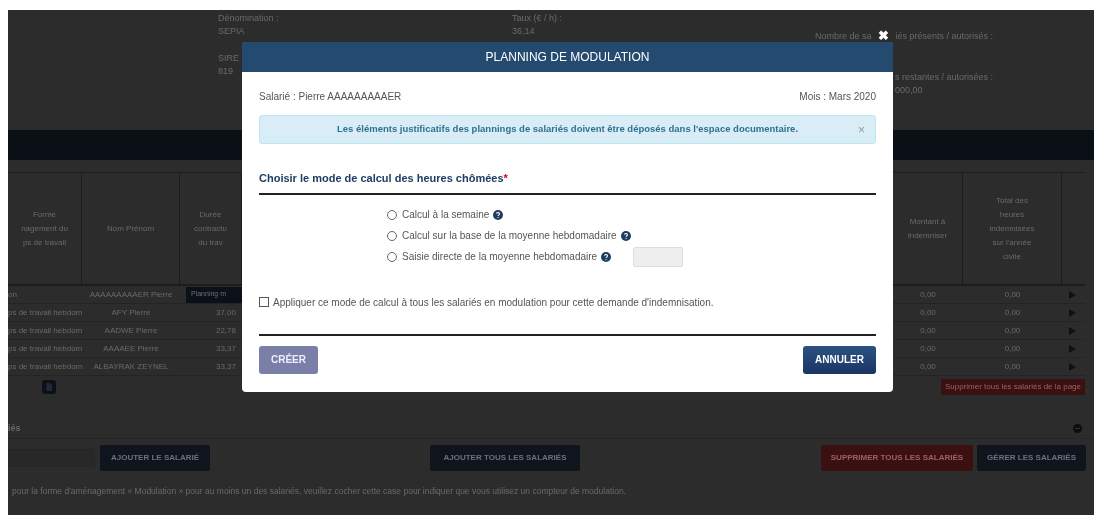 This screenshot has width=1094, height=515. Describe the element at coordinates (288, 359) in the screenshot. I see `create-button: CRÉER` at that location.